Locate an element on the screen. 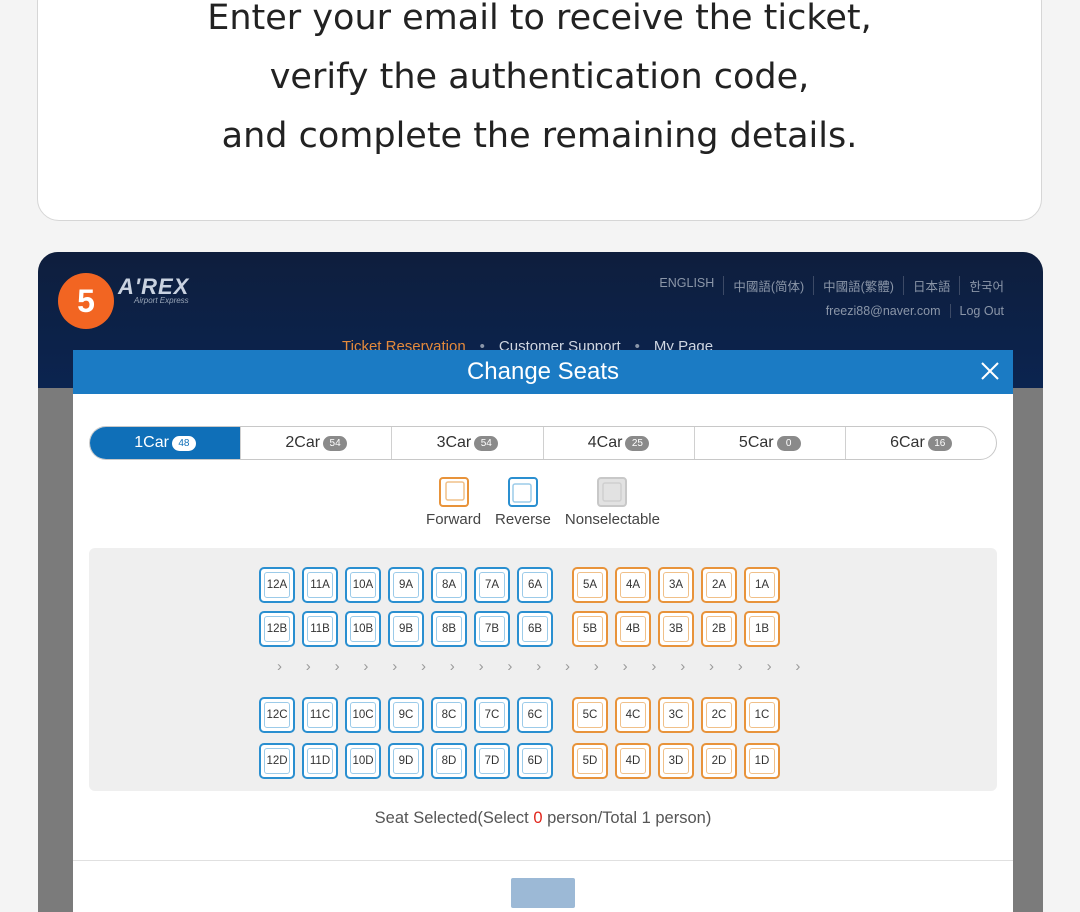 The image size is (1080, 912). car-tab-label: 1Car is located at coordinates (151, 442).